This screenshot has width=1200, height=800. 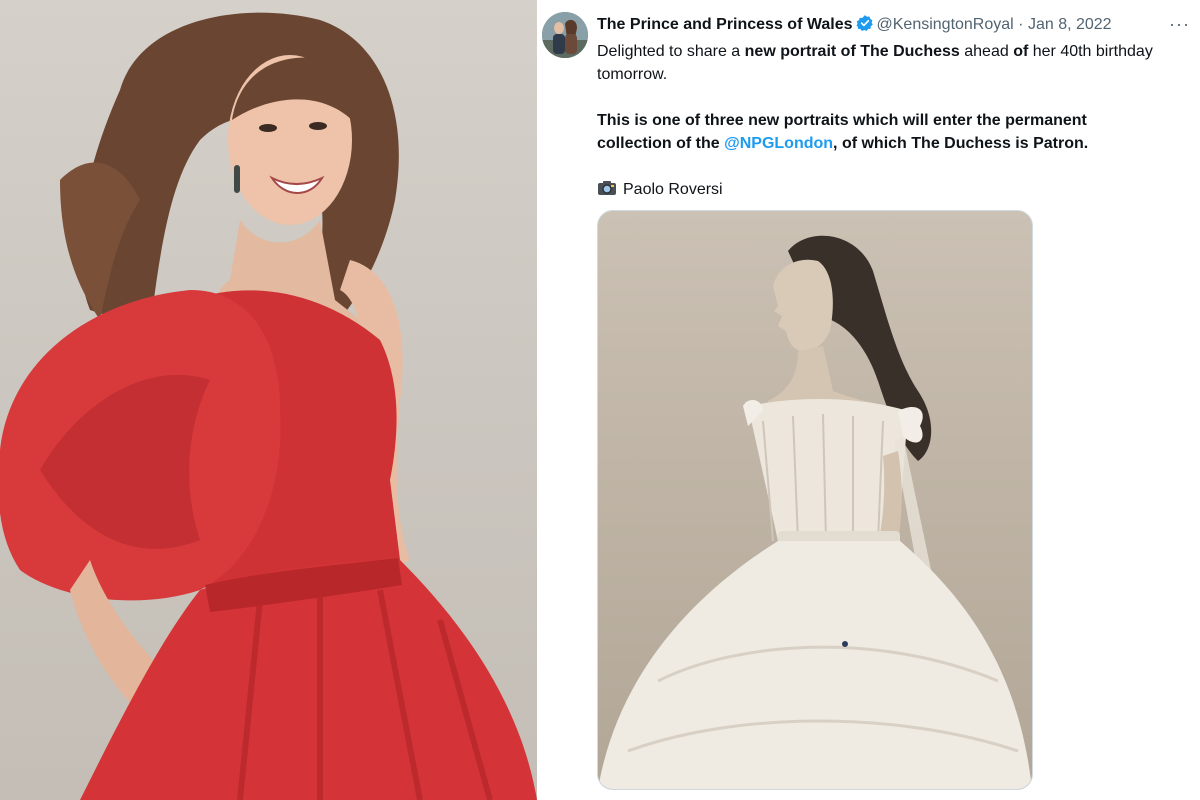 What do you see at coordinates (778, 143) in the screenshot?
I see `npg-mention-link: @NPGLondon` at bounding box center [778, 143].